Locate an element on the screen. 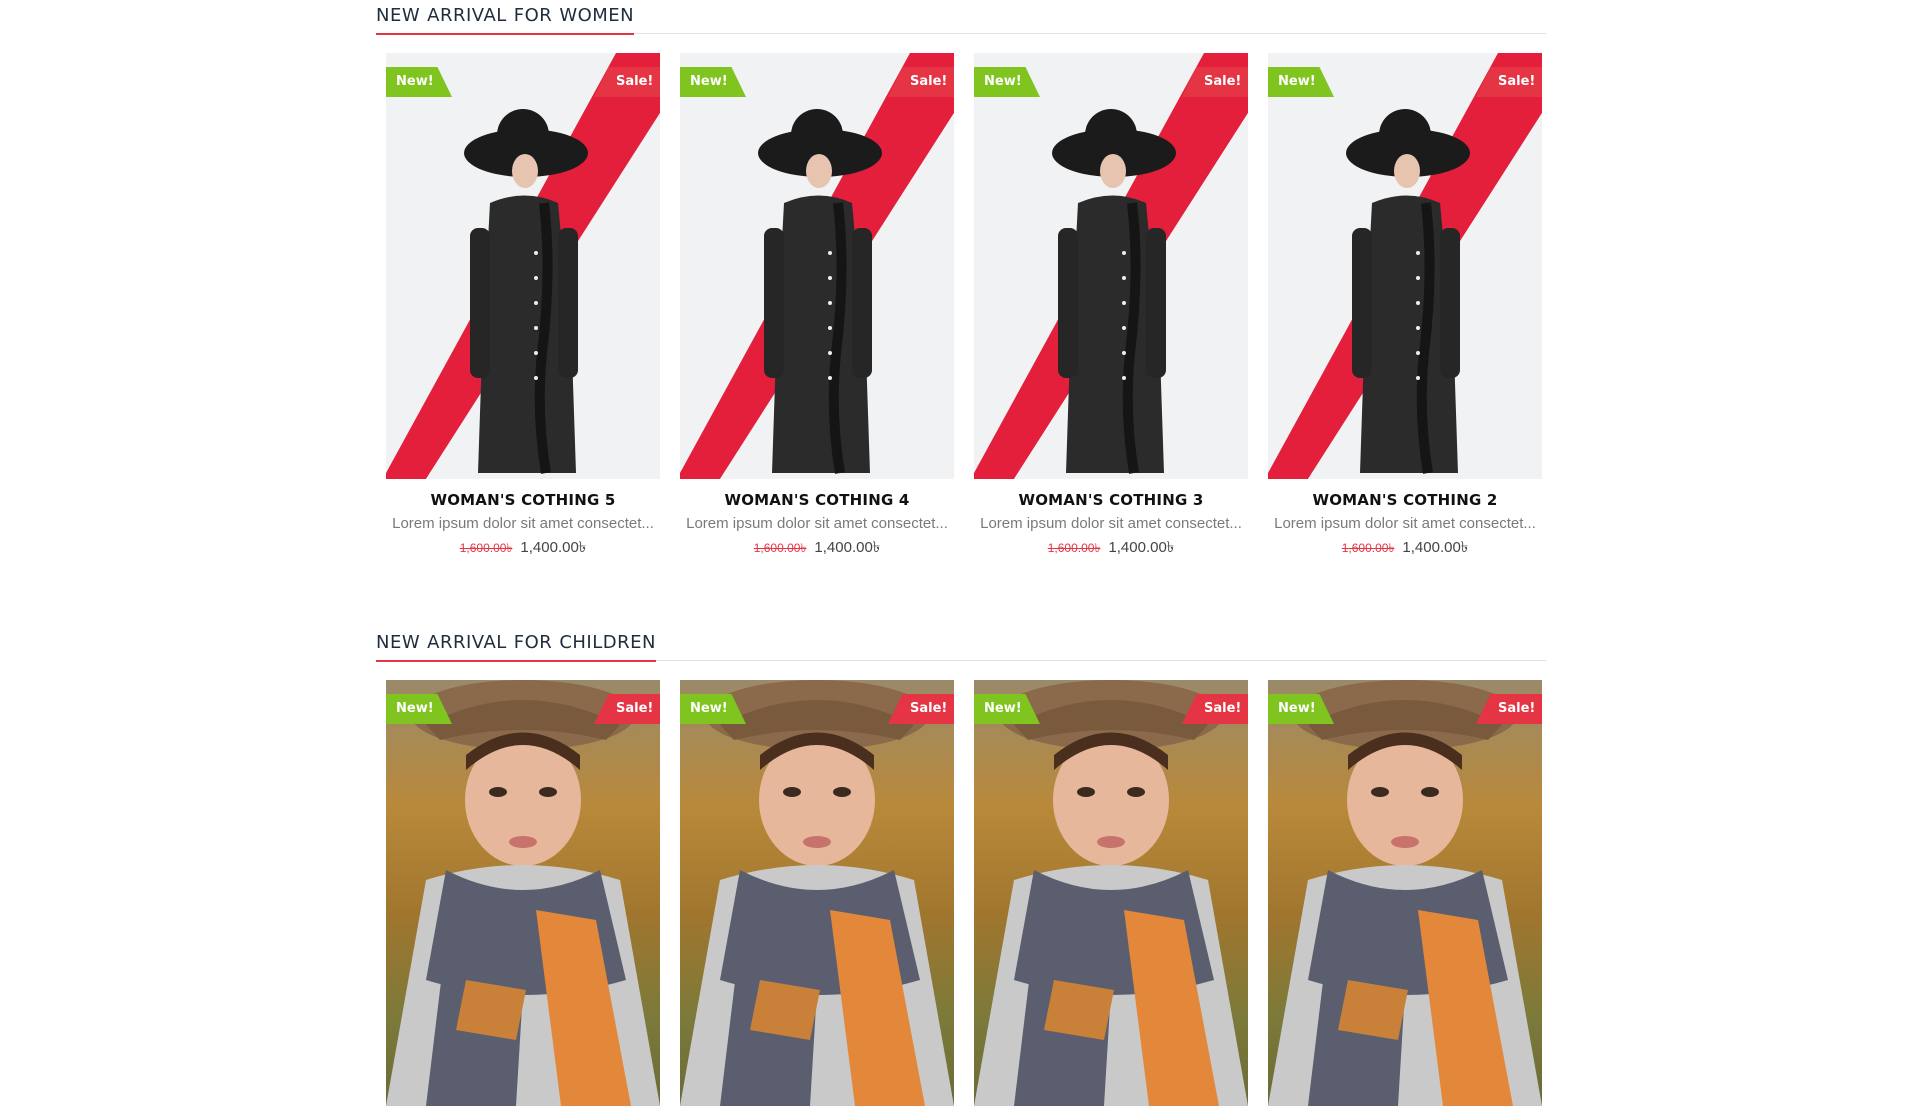 The image size is (1920, 1106). section-title-women: NEW ARRIVAL FOR WOMEN is located at coordinates (505, 20).